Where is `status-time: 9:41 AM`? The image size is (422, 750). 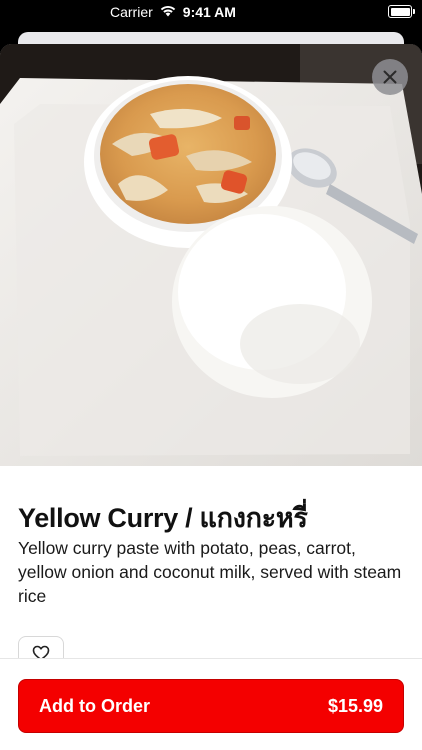
status-time: 9:41 AM is located at coordinates (209, 12).